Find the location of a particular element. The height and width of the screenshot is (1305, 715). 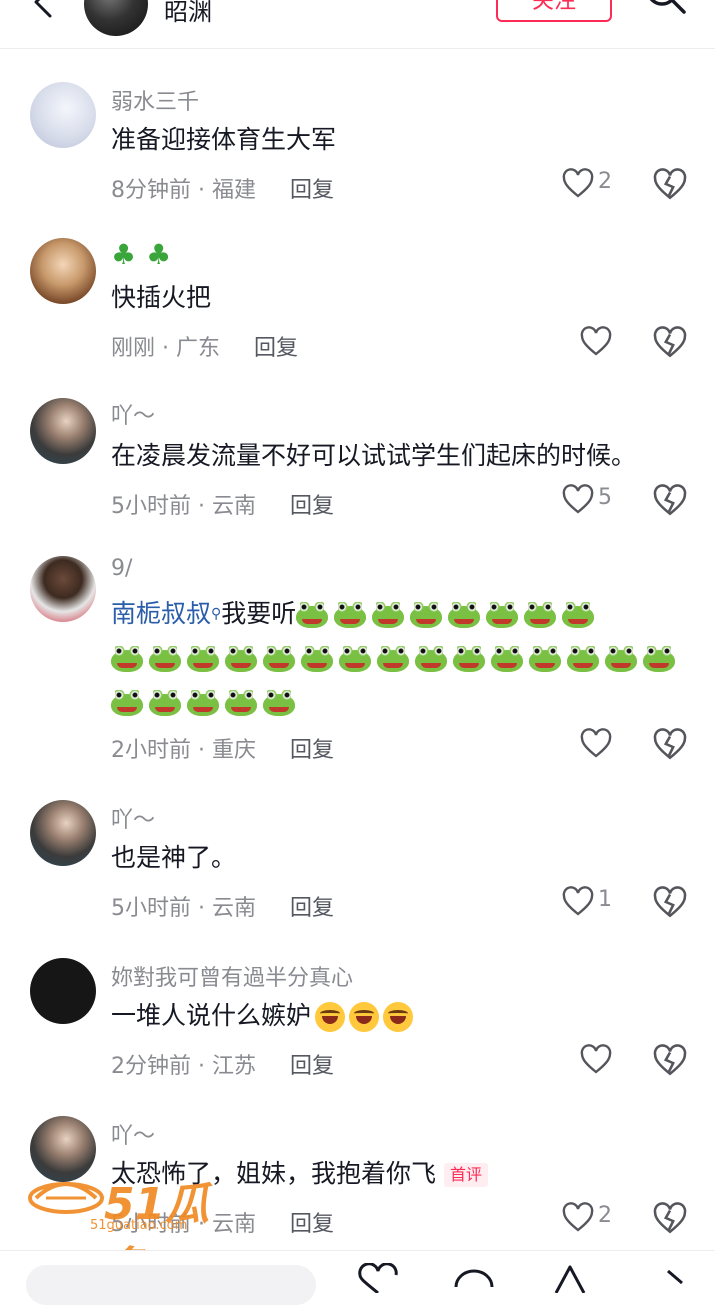

watermark: 51瓜条 51guatiao.com is located at coordinates (136, 1227).